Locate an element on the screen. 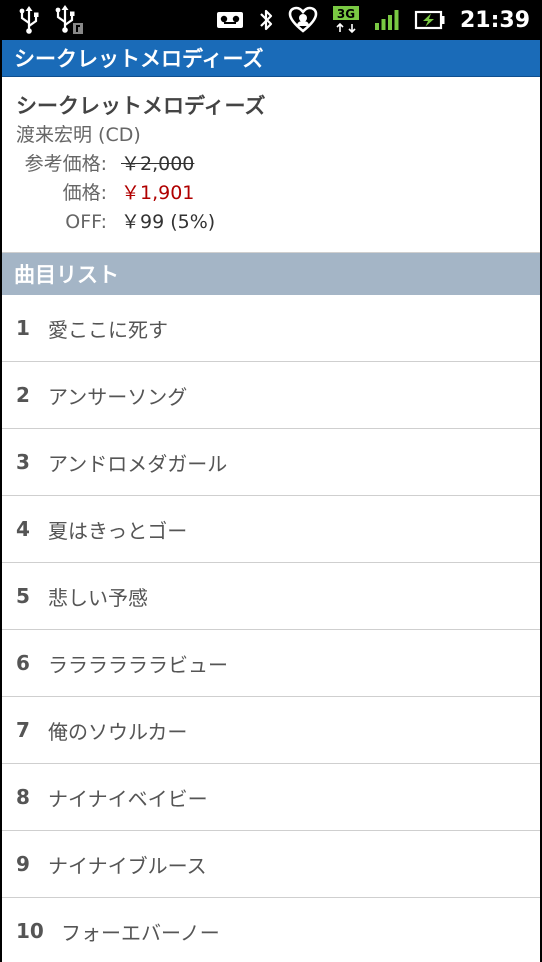  signal-icon is located at coordinates (387, 20).